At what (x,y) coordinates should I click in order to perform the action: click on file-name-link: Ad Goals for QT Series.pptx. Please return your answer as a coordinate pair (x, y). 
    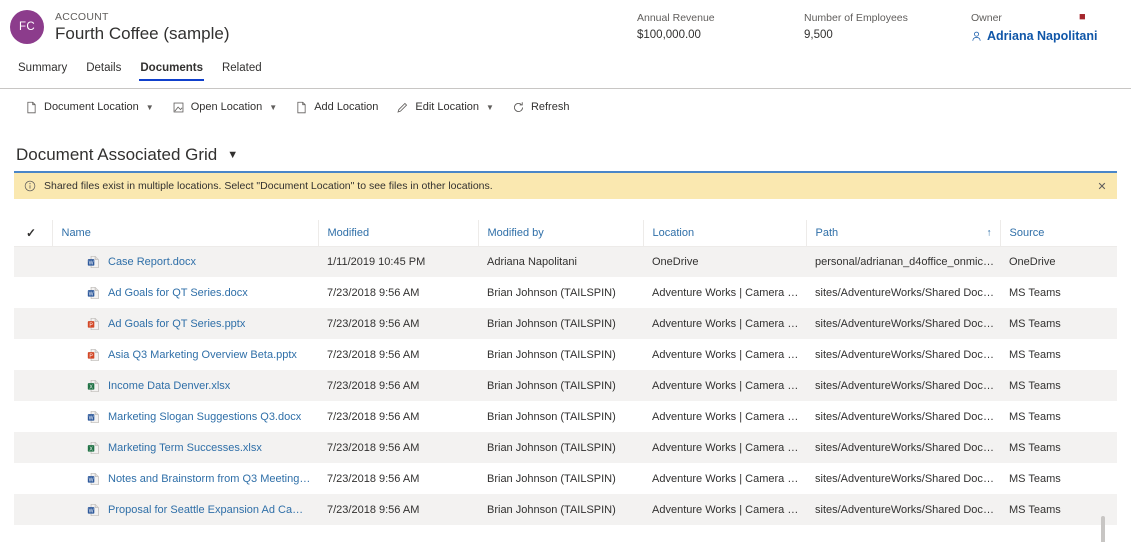
    Looking at the image, I should click on (176, 324).